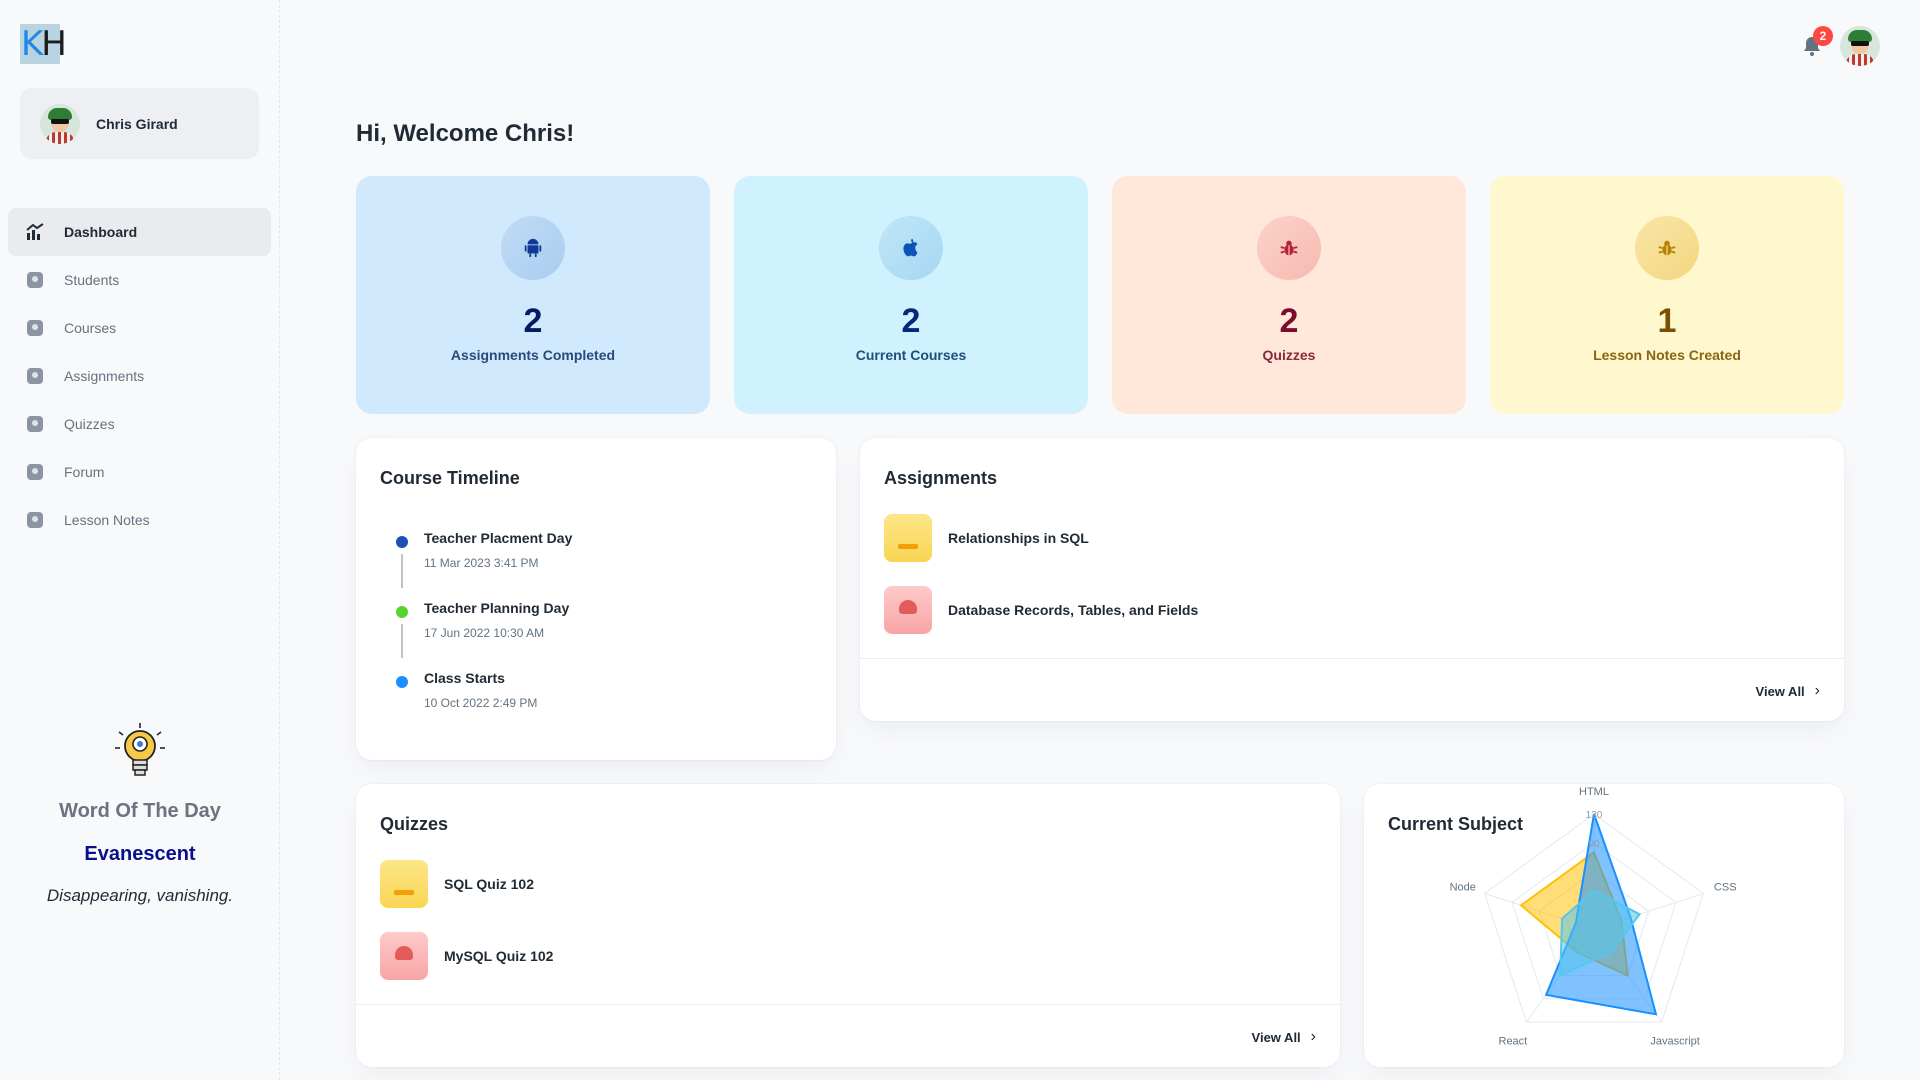  What do you see at coordinates (941, 478) in the screenshot?
I see `panel-title: Assignments` at bounding box center [941, 478].